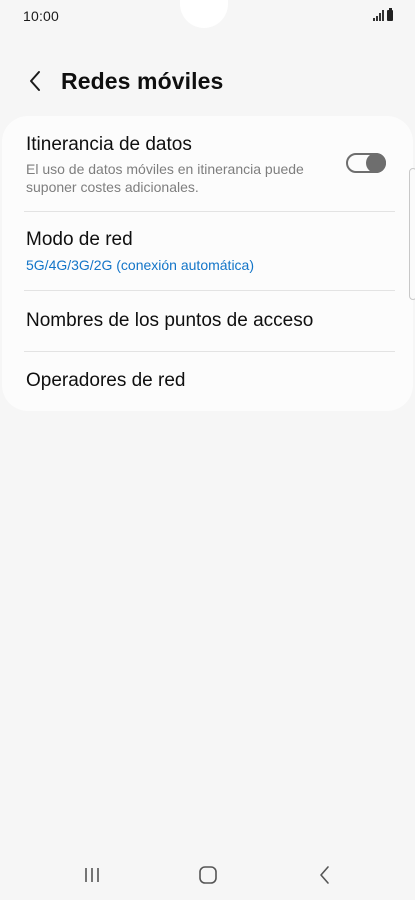  I want to click on access-point-names-row: Nombres de los puntos de acceso, so click(207, 321).